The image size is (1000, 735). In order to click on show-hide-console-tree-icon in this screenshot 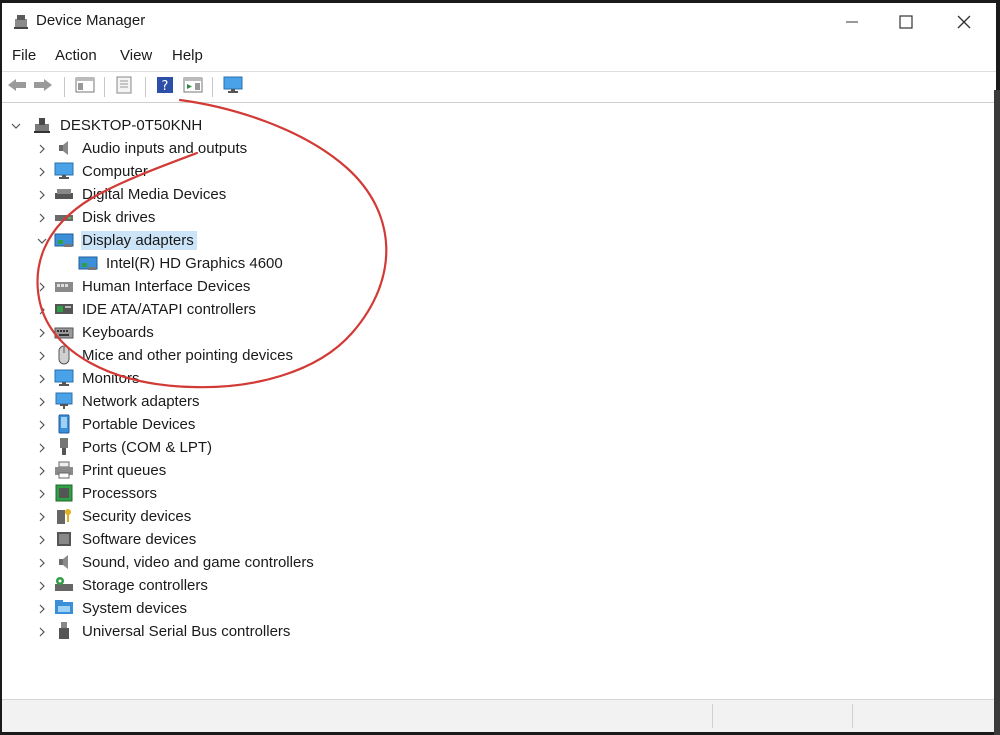, I will do `click(85, 87)`.